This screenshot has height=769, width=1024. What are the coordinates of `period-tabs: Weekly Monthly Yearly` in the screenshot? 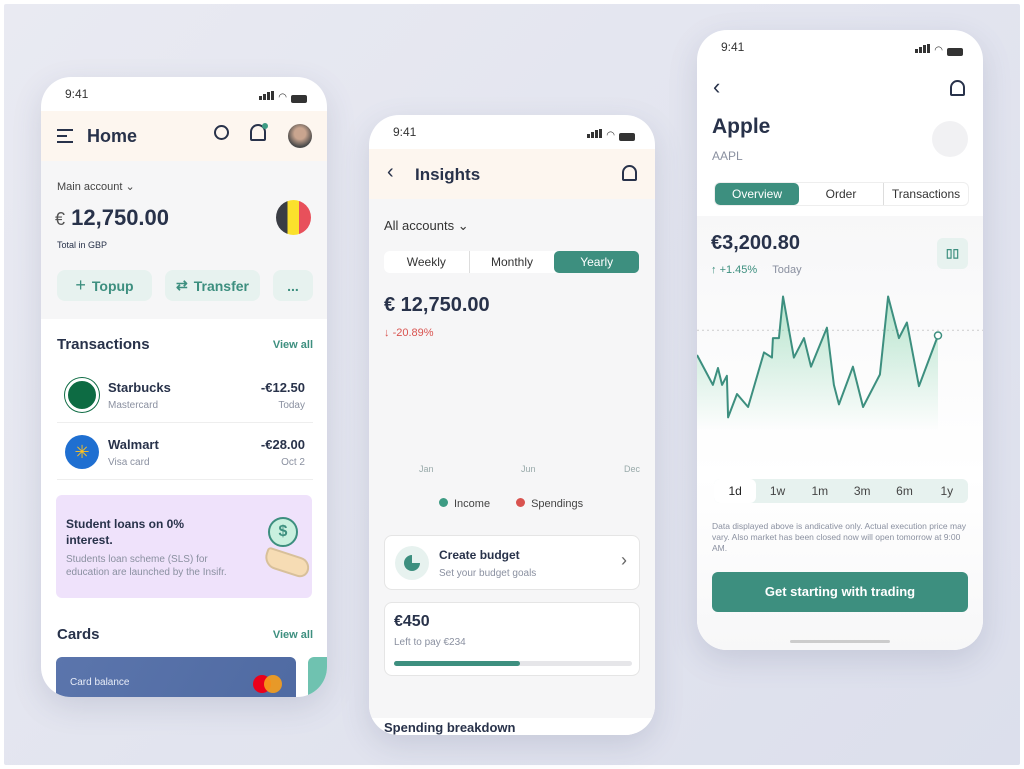 It's located at (512, 262).